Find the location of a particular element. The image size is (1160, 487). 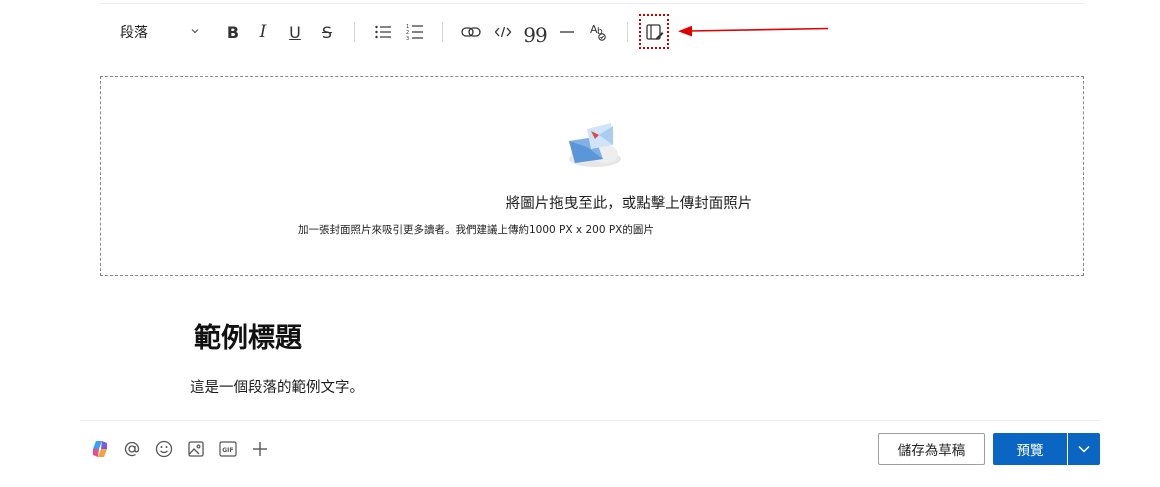

mention-icon is located at coordinates (132, 449).